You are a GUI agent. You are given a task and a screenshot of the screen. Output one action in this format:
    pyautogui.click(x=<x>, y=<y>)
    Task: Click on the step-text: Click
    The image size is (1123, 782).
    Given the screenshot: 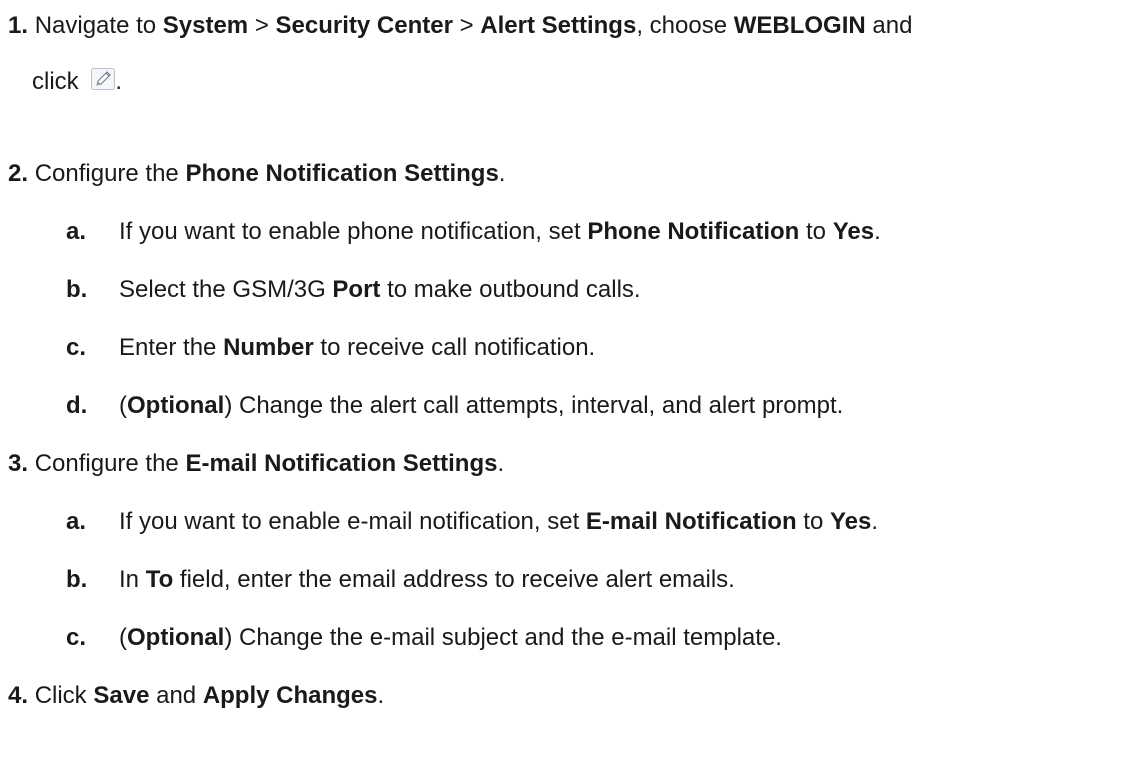 What is the action you would take?
    pyautogui.click(x=64, y=695)
    